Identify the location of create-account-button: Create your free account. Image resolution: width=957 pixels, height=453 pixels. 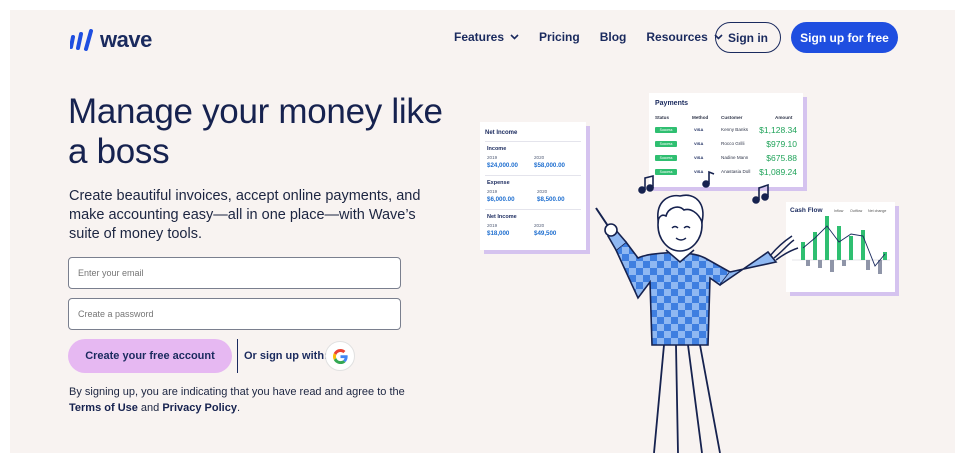
(150, 356).